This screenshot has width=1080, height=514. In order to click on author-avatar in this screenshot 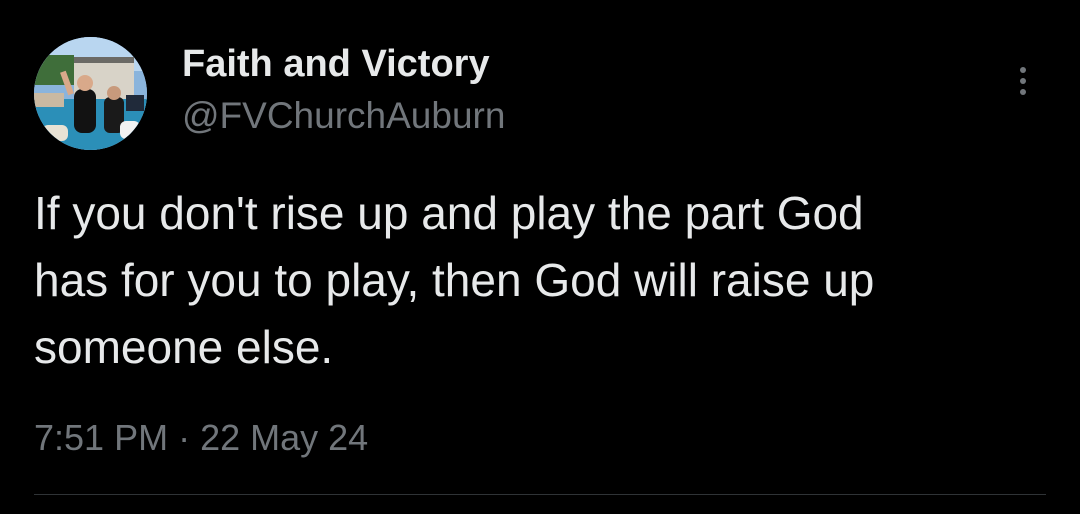, I will do `click(90, 93)`.